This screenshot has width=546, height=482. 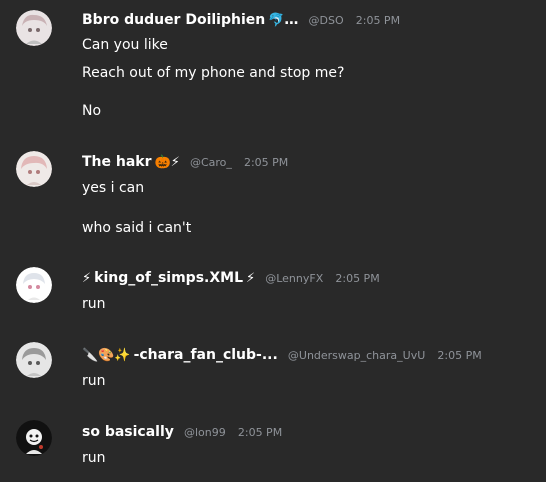 I want to click on user-handle: @Caro_, so click(x=210, y=162).